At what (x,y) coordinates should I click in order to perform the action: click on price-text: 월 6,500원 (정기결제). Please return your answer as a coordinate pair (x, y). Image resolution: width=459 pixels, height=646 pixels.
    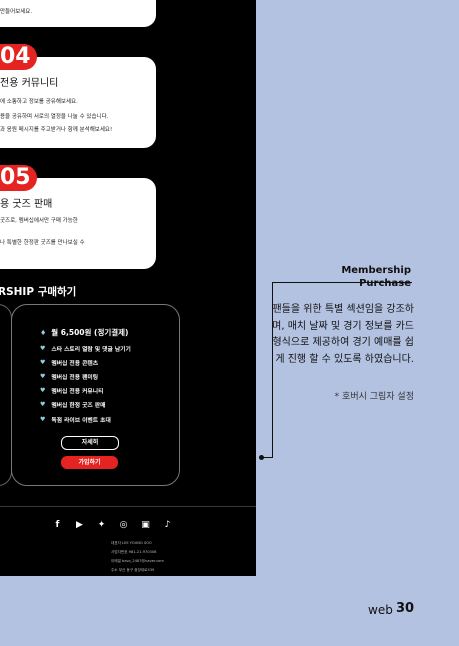
    Looking at the image, I should click on (90, 332).